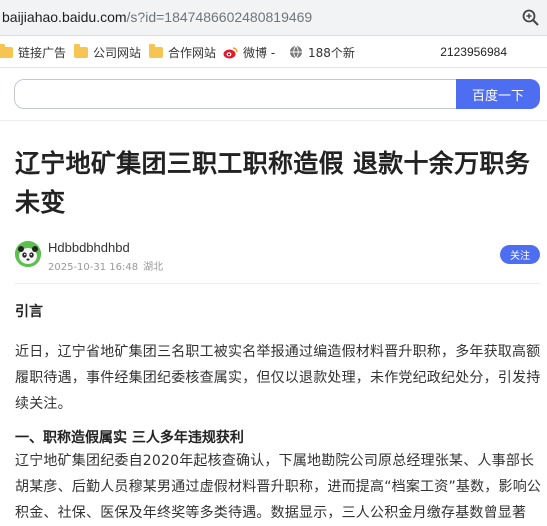  Describe the element at coordinates (520, 254) in the screenshot. I see `follow-button: 关注` at that location.